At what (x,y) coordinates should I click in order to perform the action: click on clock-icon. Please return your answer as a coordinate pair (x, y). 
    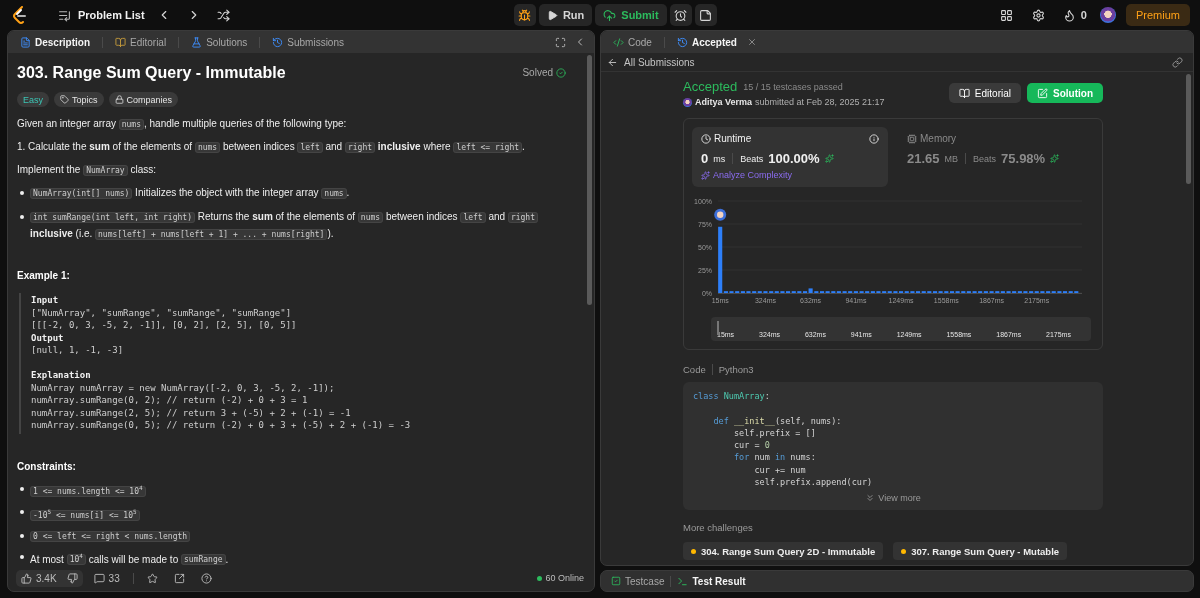
    Looking at the image, I should click on (706, 138).